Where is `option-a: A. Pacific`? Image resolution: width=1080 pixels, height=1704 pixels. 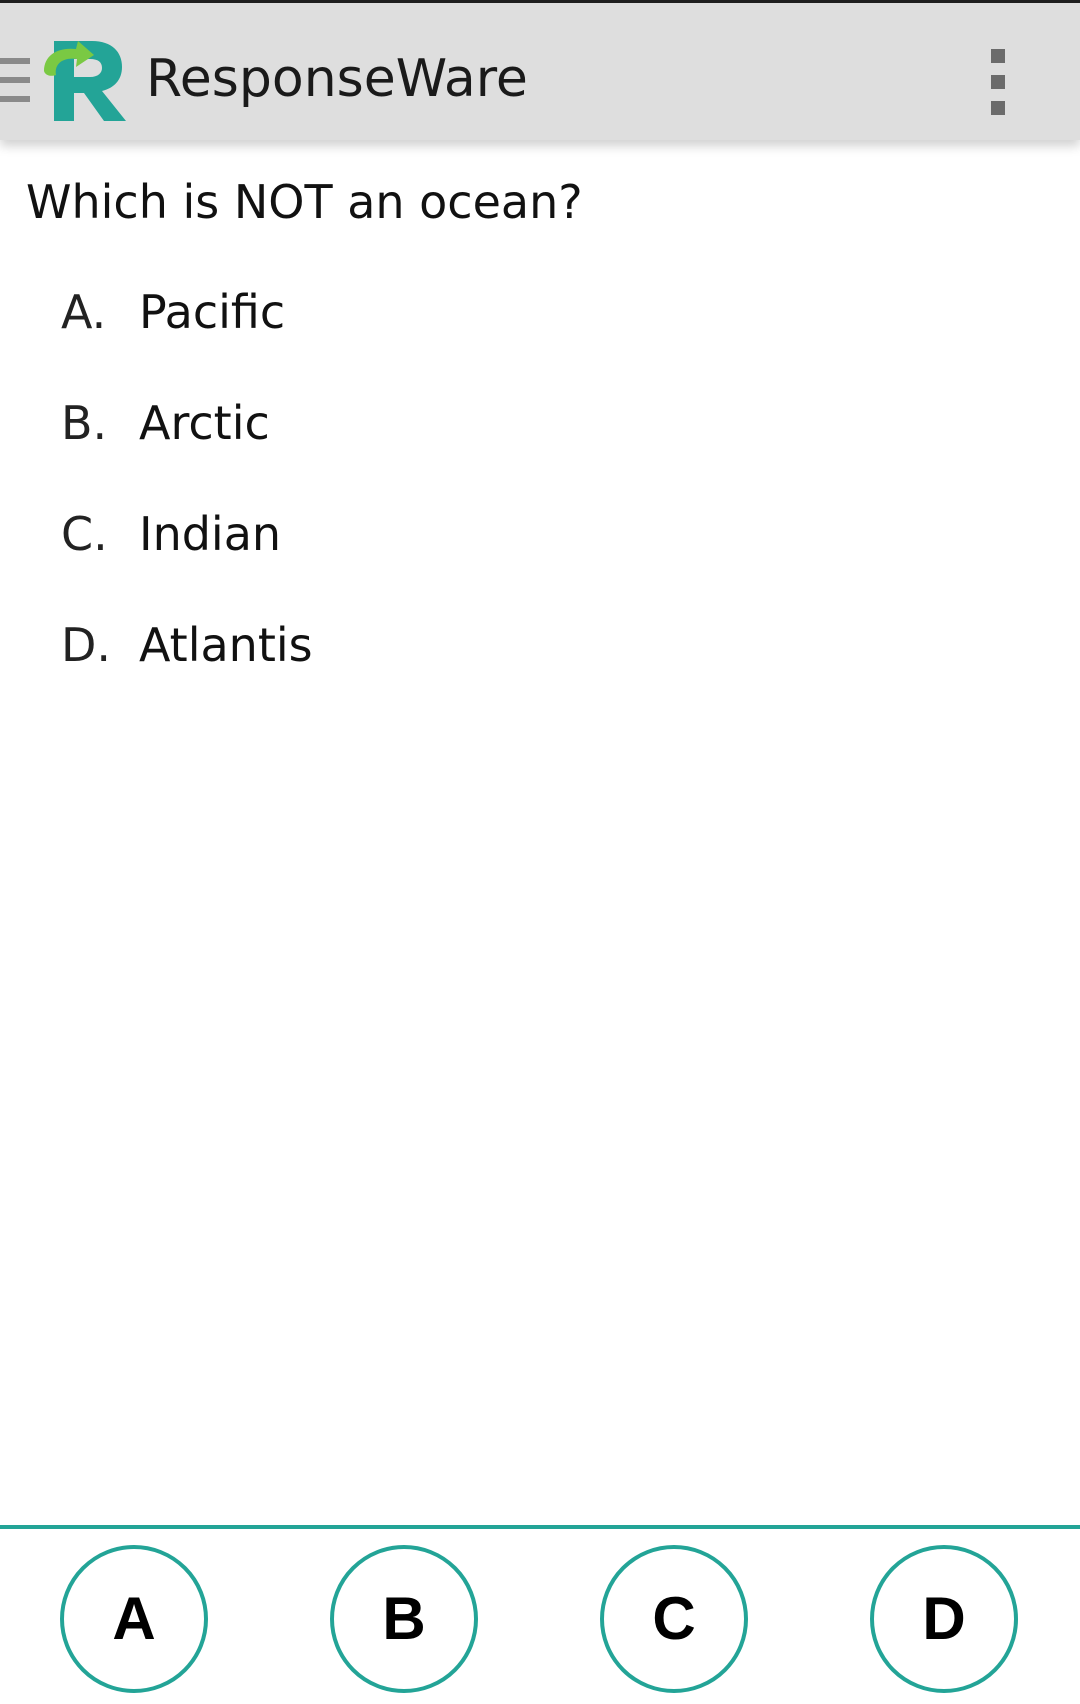 option-a: A. Pacific is located at coordinates (540, 335).